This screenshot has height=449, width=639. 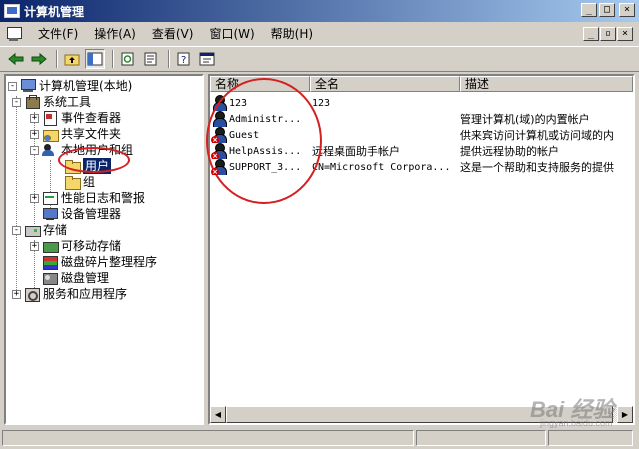 I want to click on child-restore-button: ▫, so click(x=608, y=34).